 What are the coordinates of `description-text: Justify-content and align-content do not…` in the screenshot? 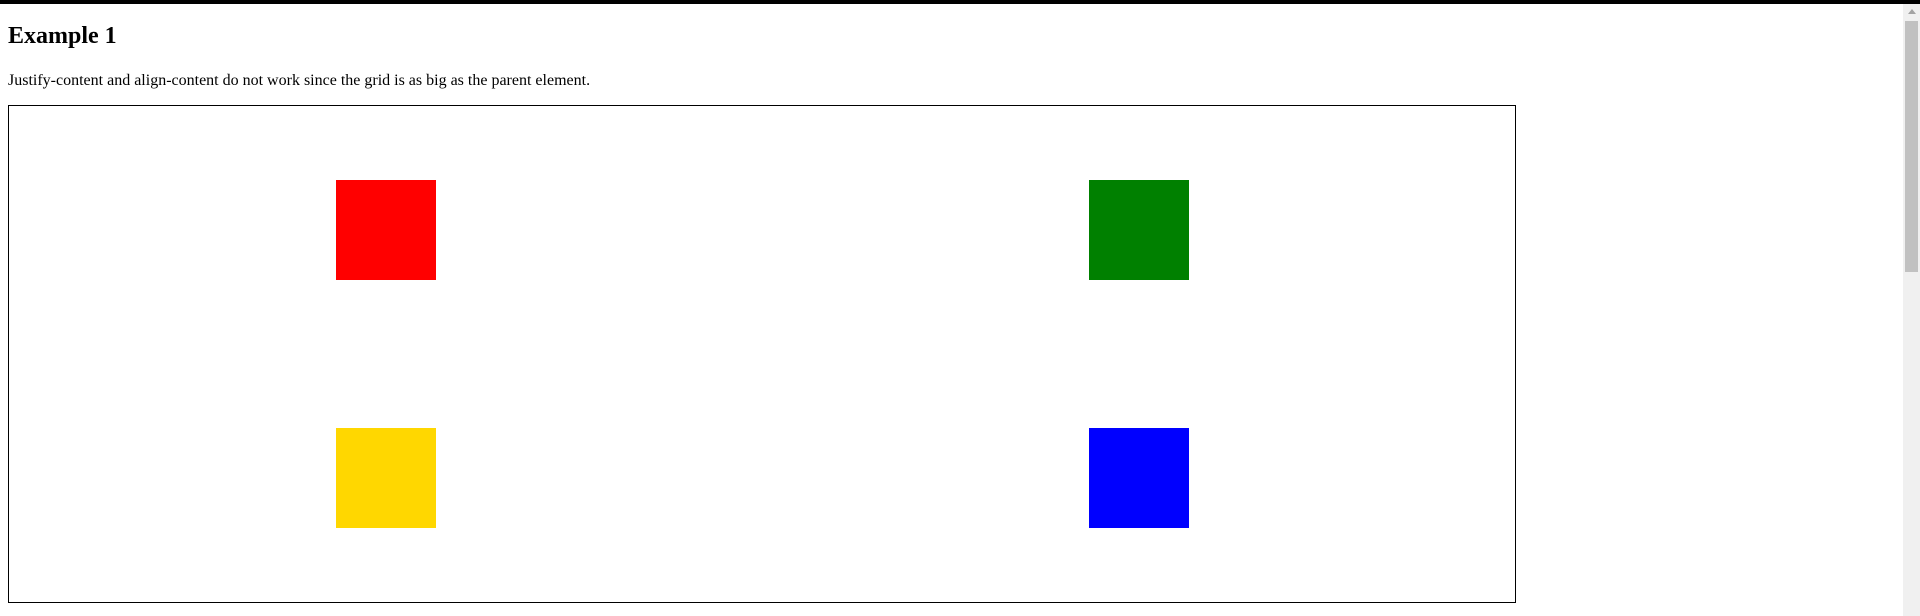 It's located at (299, 80).